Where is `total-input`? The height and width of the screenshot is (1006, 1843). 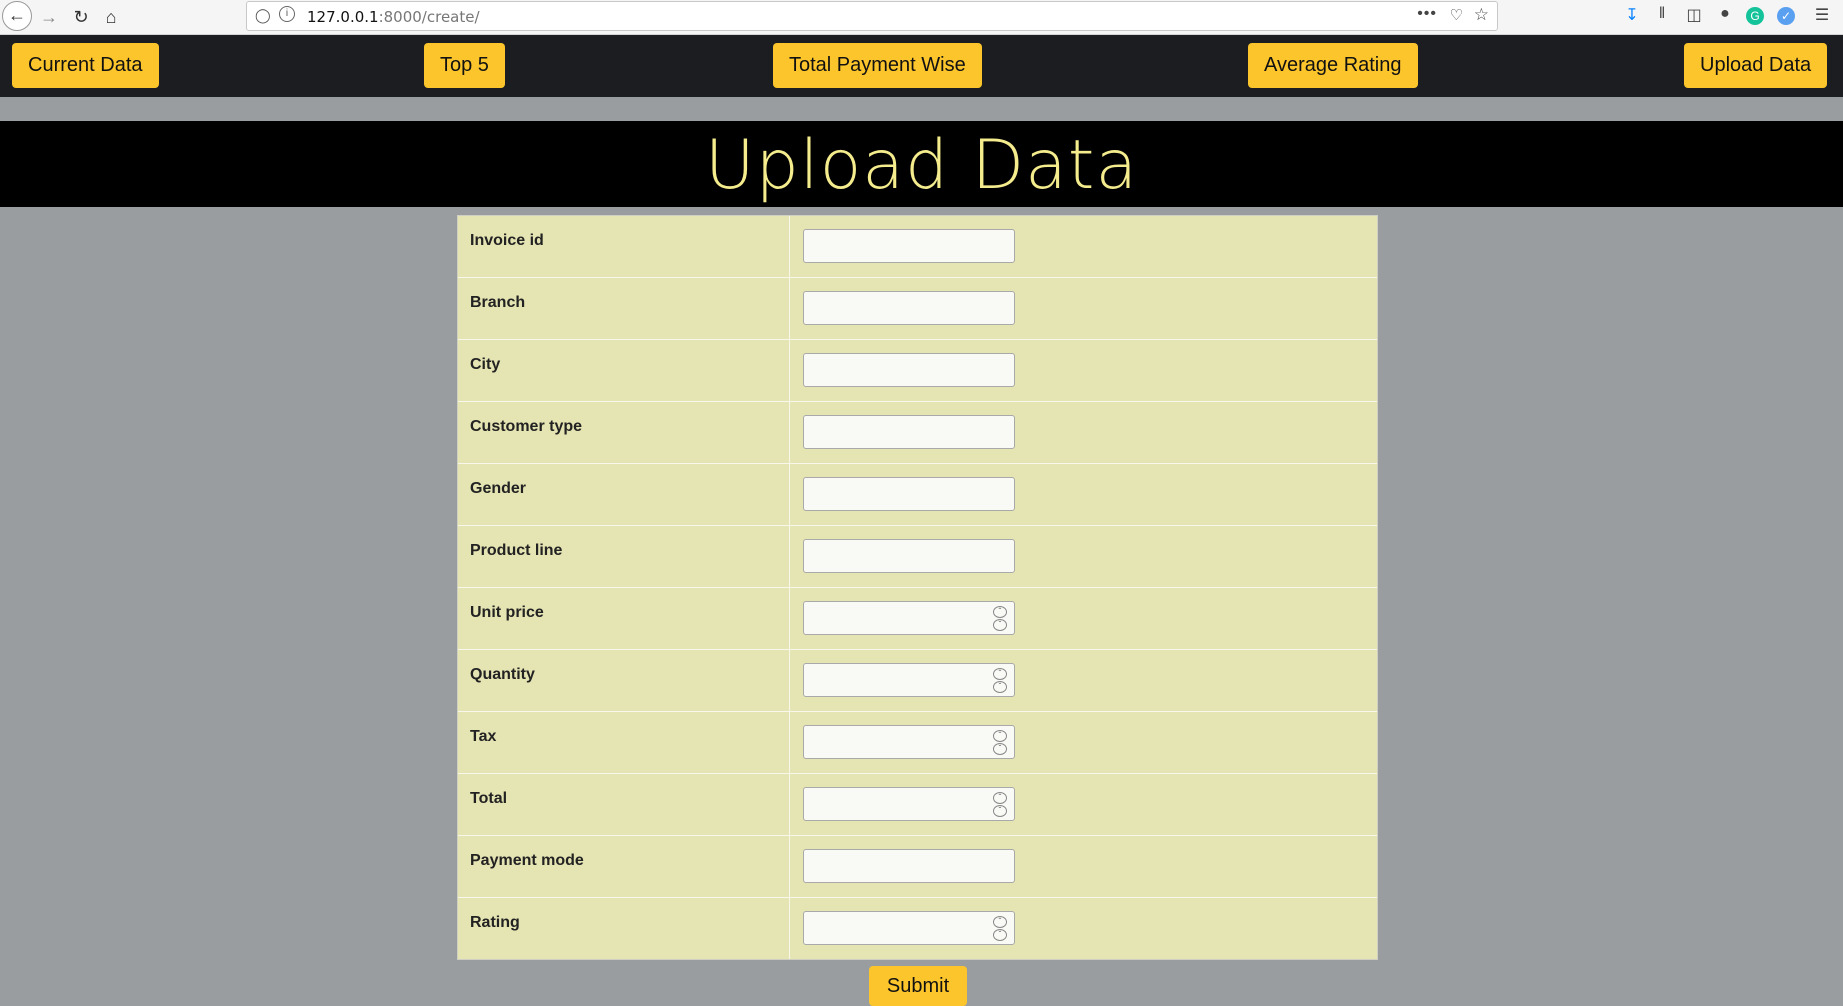 total-input is located at coordinates (909, 804).